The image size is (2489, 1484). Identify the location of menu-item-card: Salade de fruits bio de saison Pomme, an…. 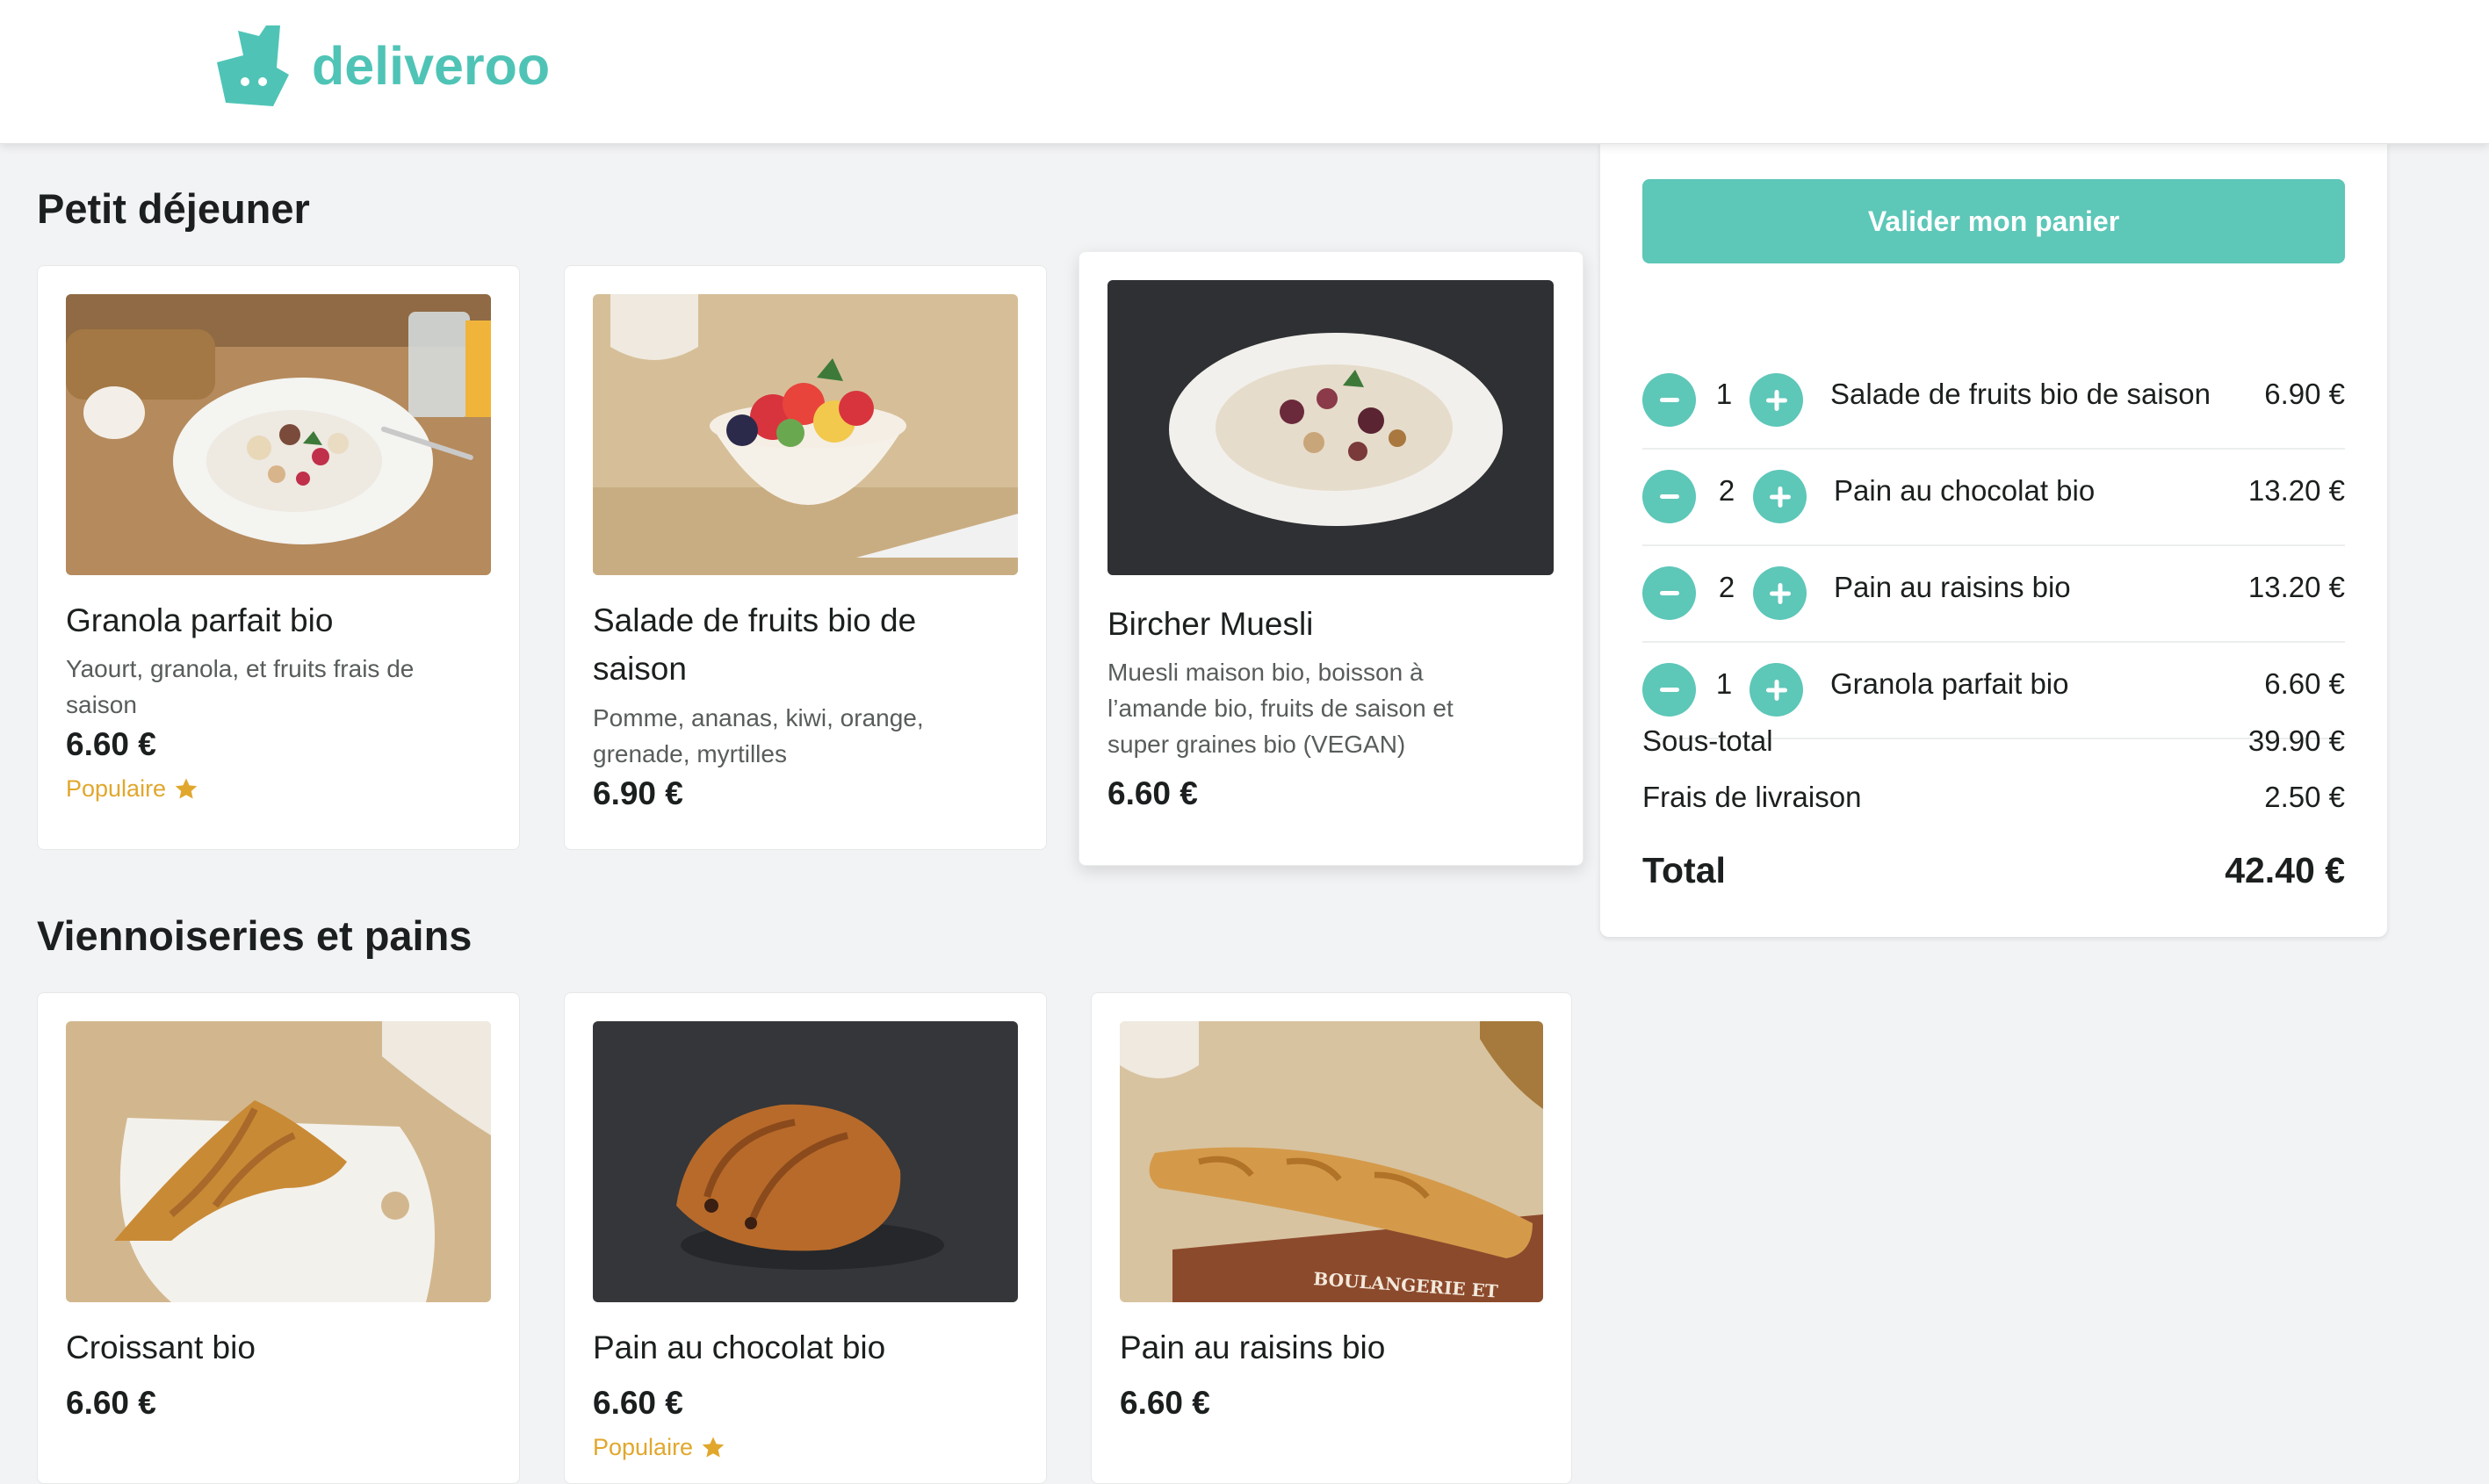
(806, 557).